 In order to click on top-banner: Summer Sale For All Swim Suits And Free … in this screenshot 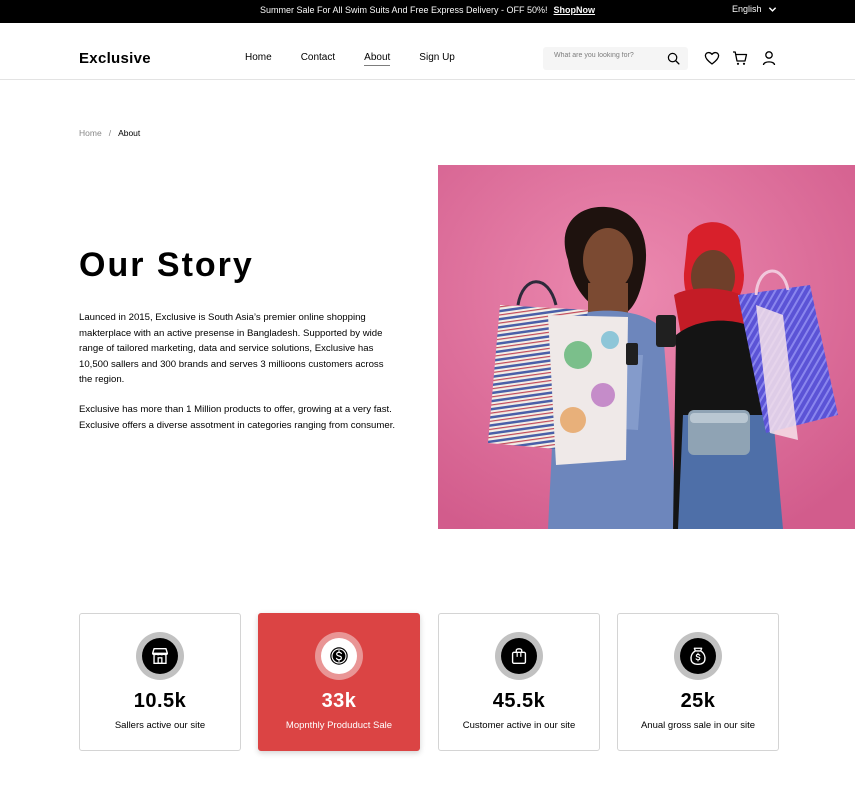, I will do `click(427, 11)`.